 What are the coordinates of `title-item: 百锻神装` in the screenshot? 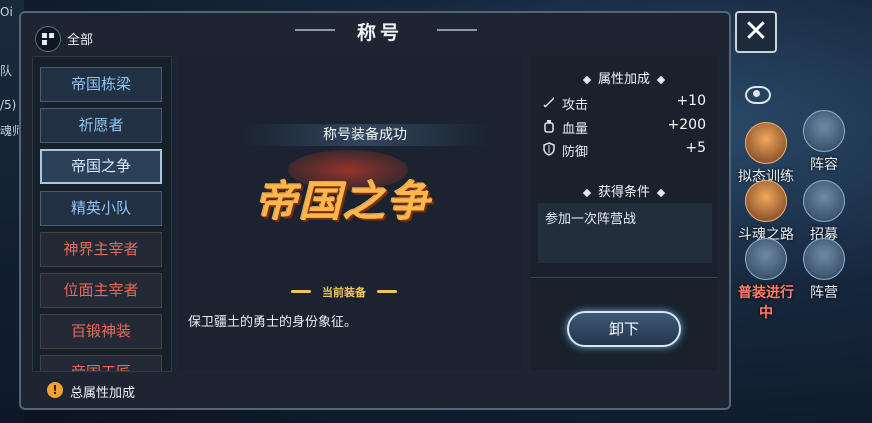 It's located at (101, 331).